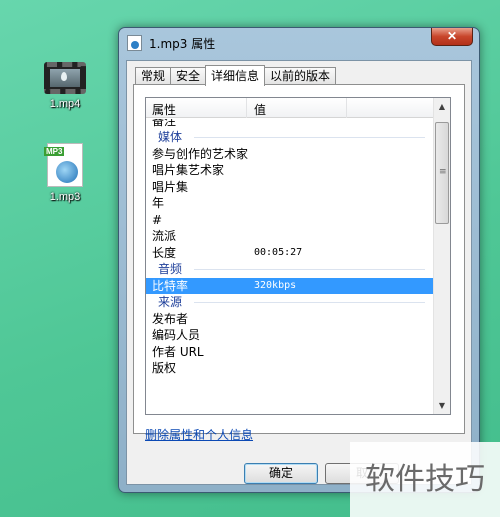 Image resolution: width=500 pixels, height=517 pixels. Describe the element at coordinates (170, 269) in the screenshot. I see `group-label: 音频` at that location.